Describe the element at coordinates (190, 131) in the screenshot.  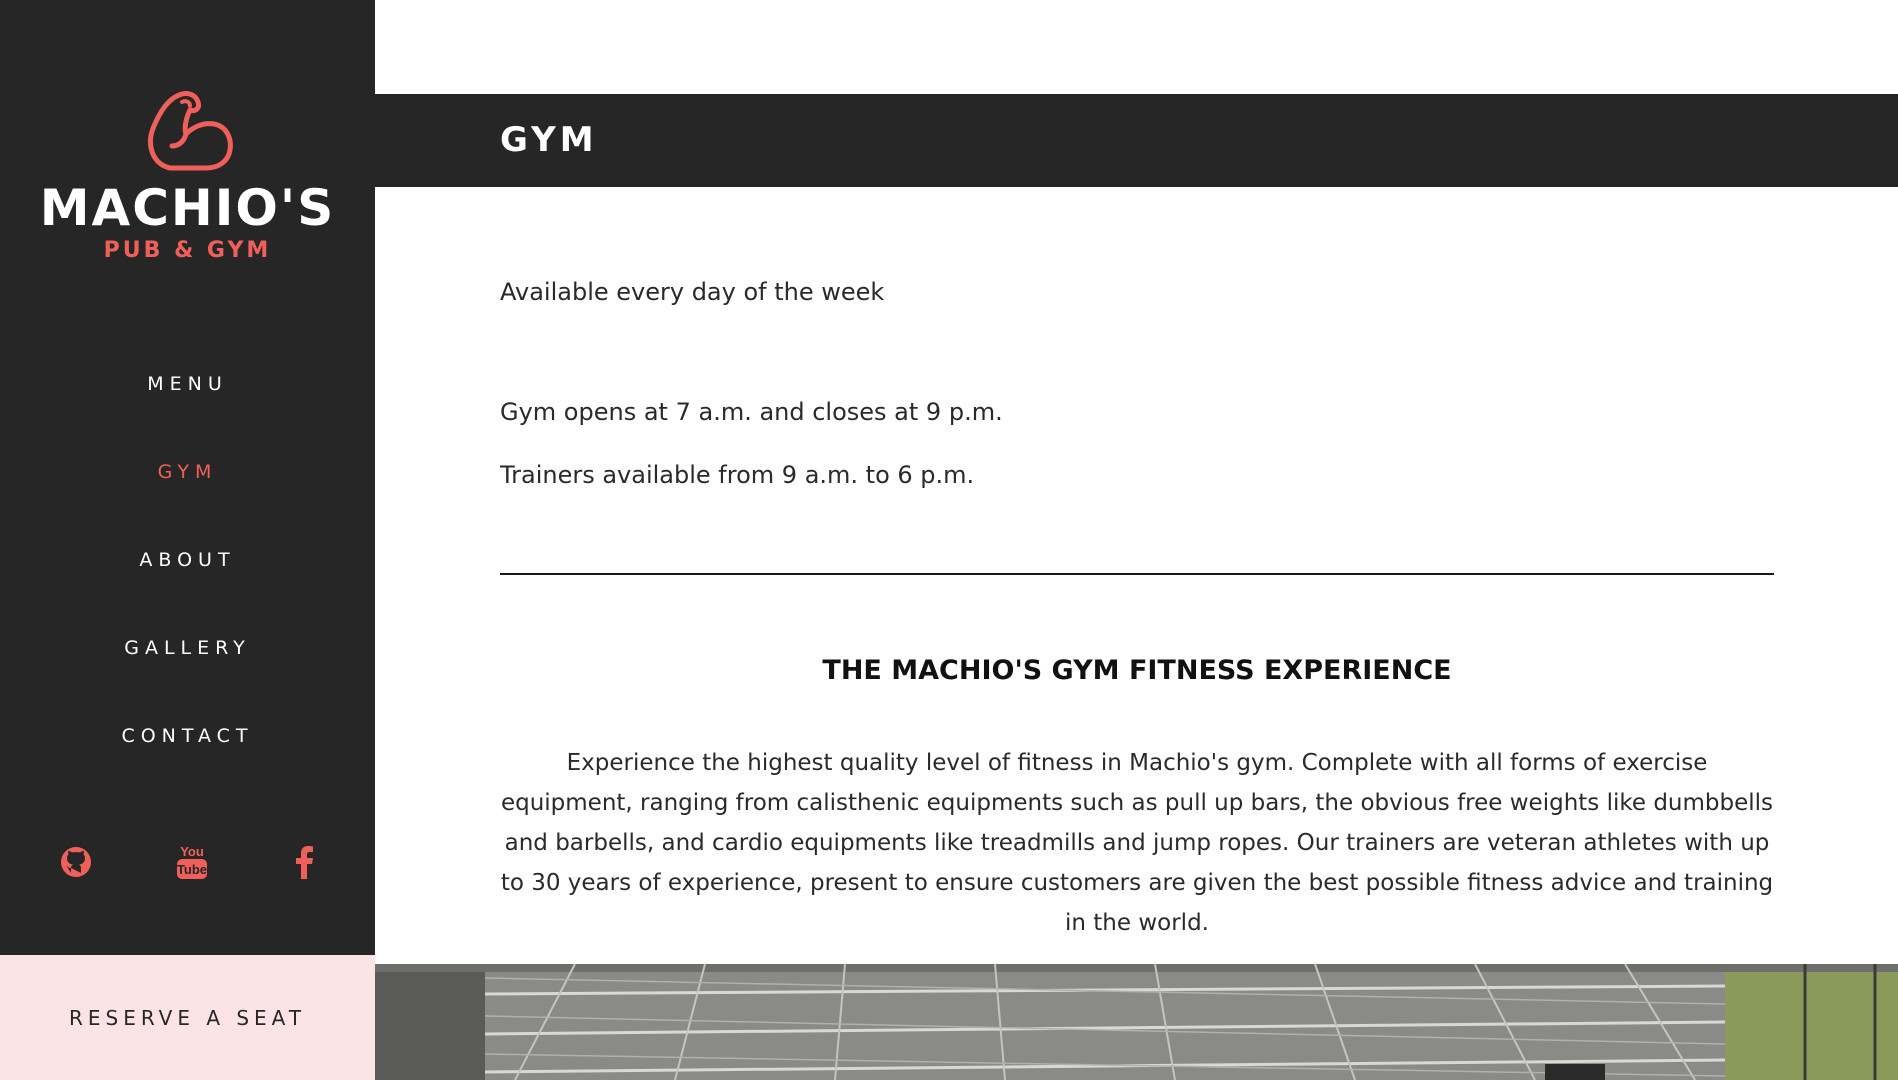
I see `flexed-arm-icon` at that location.